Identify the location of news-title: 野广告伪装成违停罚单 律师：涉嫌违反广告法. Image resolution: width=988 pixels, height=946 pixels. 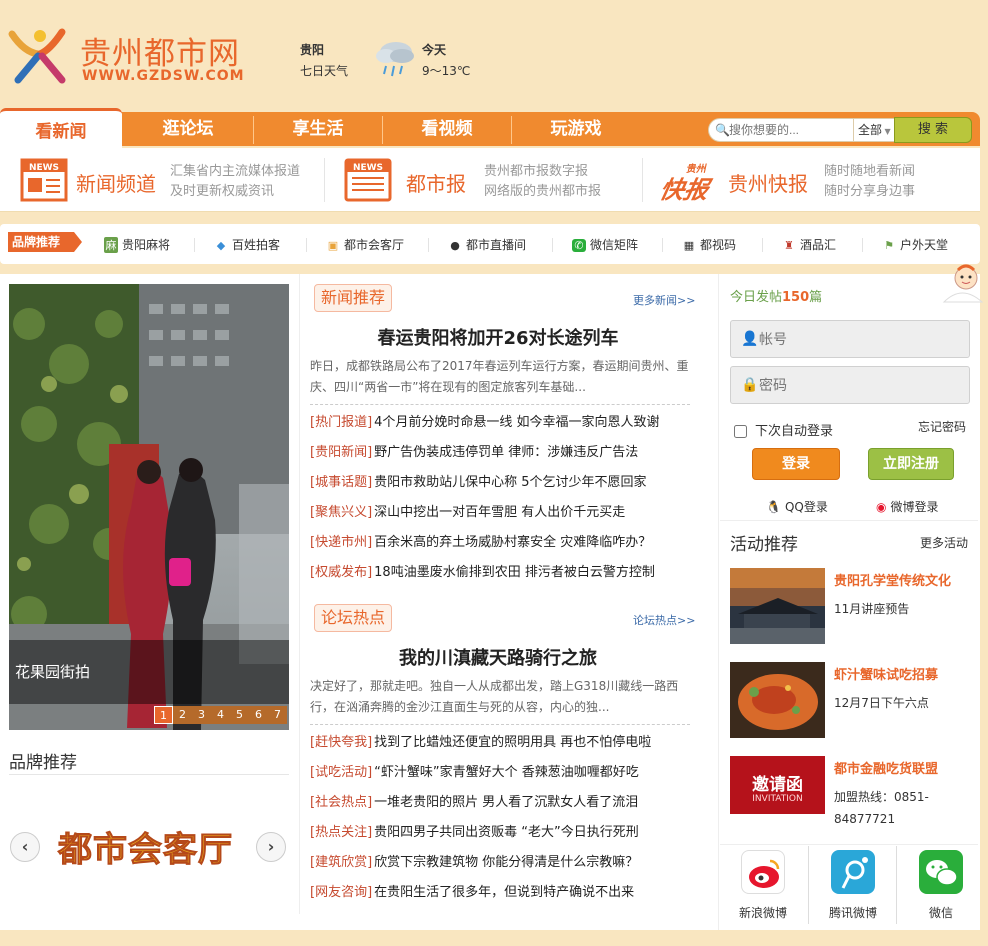
(506, 452).